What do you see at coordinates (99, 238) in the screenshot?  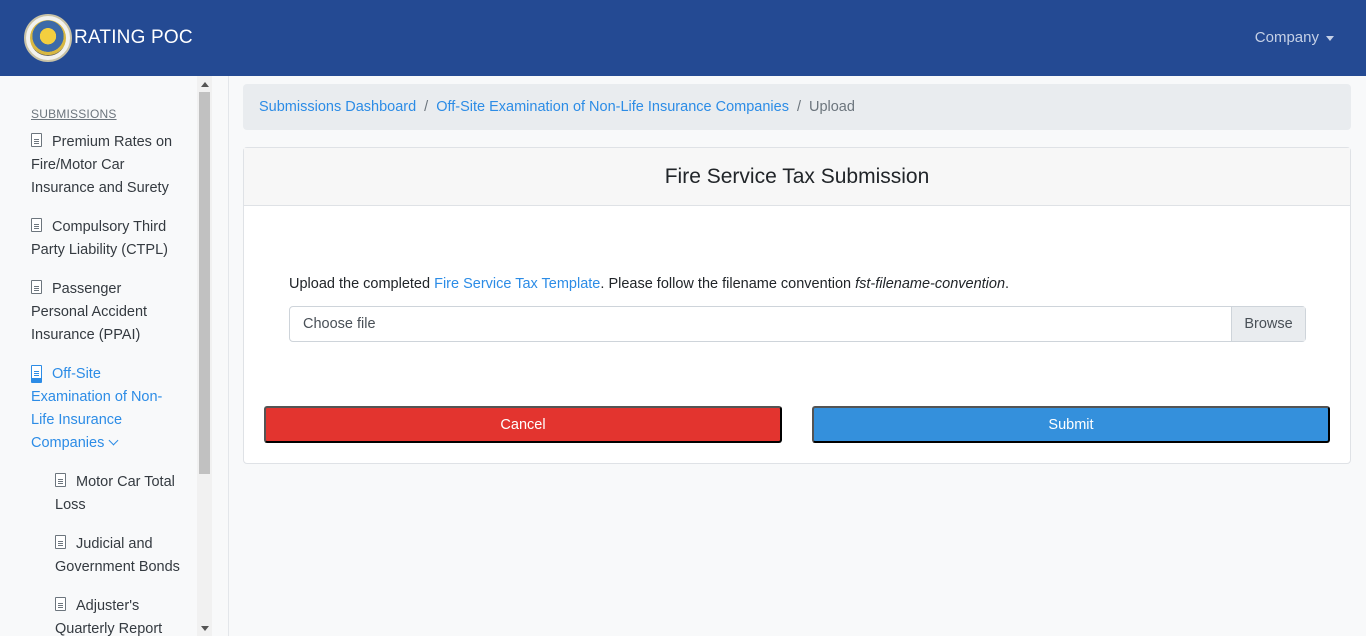 I see `sidebar-item-label: Compulsory Third Party Liability (CTPL)` at bounding box center [99, 238].